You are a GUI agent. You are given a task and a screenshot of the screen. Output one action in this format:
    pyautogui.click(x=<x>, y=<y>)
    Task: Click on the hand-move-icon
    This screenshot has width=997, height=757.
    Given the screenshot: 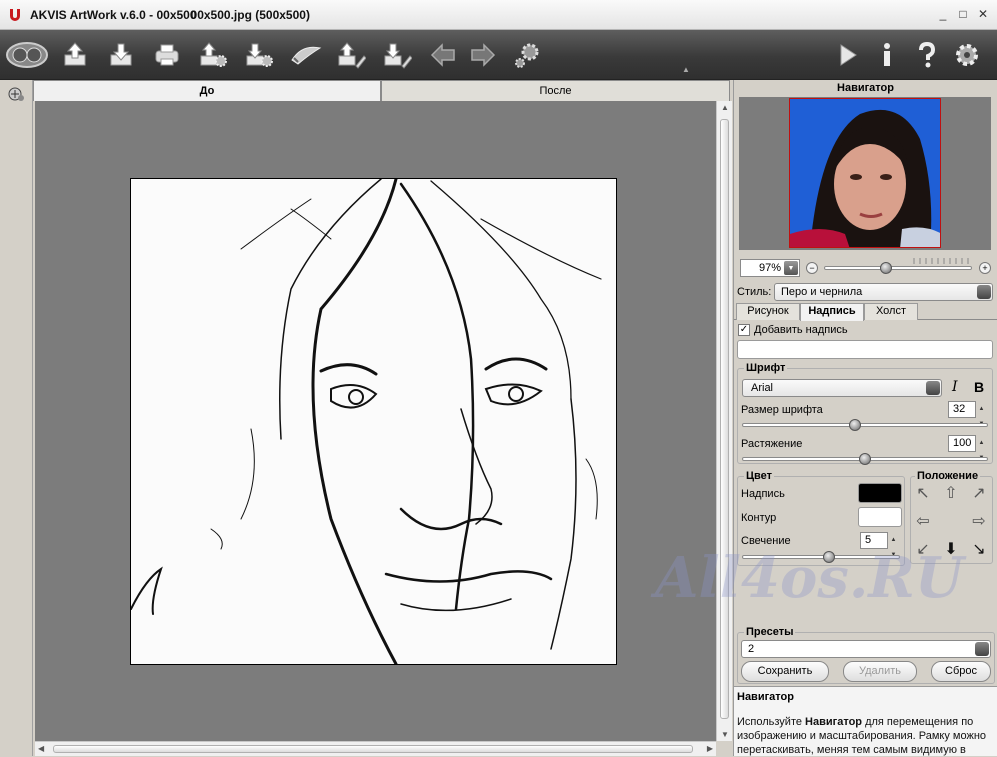 What is the action you would take?
    pyautogui.click(x=16, y=94)
    